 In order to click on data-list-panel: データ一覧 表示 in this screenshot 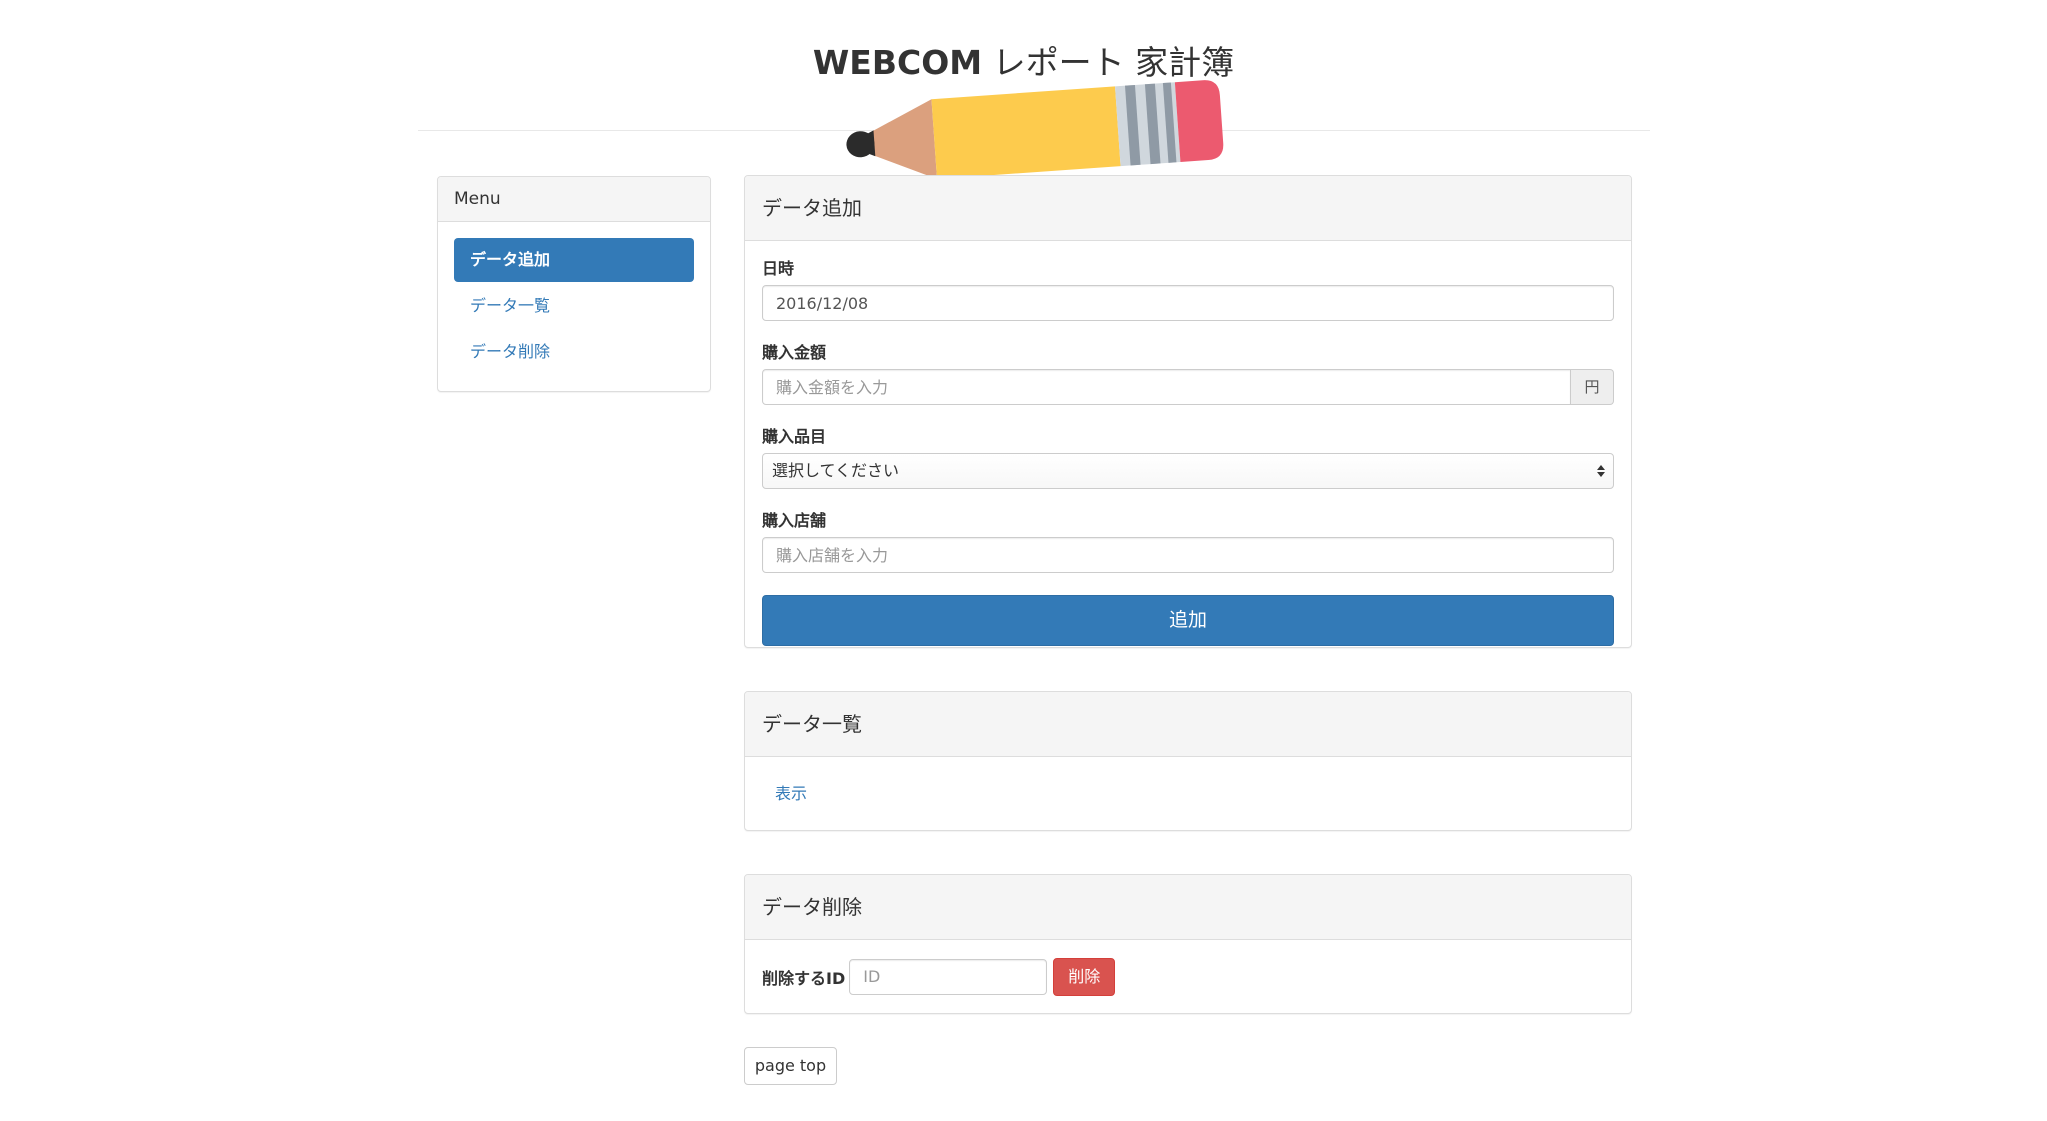, I will do `click(1188, 761)`.